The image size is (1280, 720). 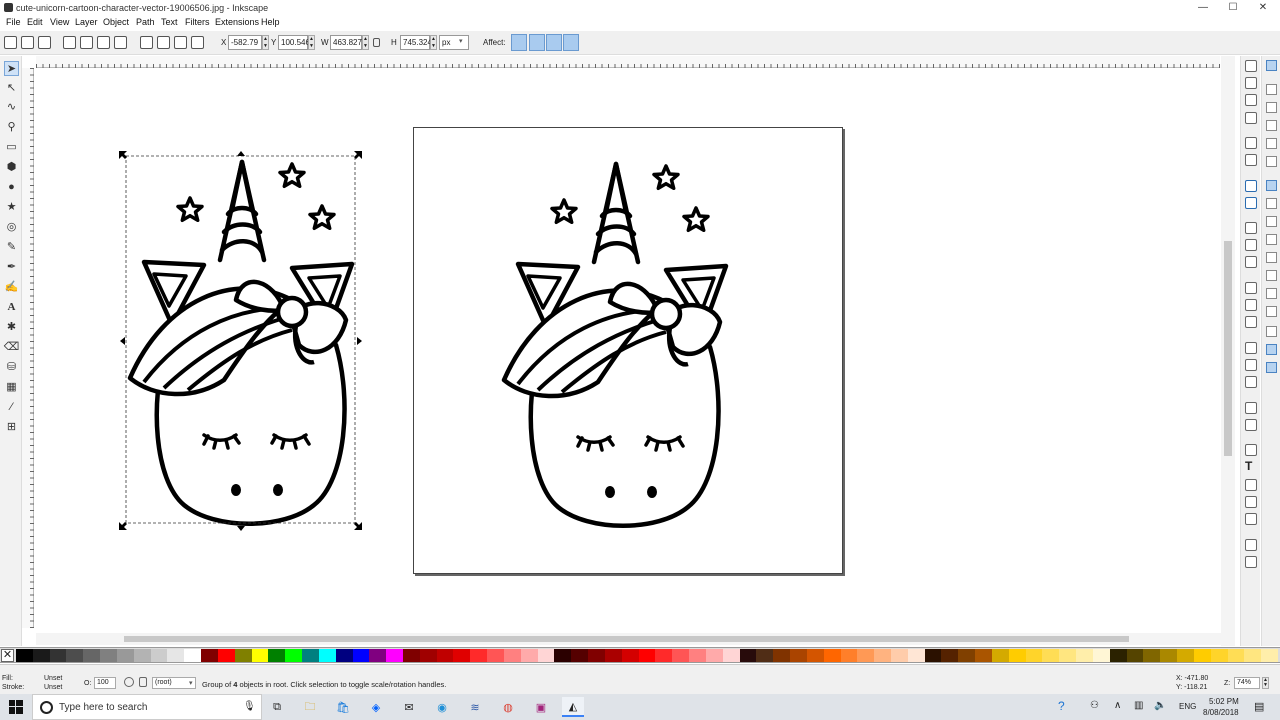 I want to click on mail-icon: ✉, so click(x=409, y=707).